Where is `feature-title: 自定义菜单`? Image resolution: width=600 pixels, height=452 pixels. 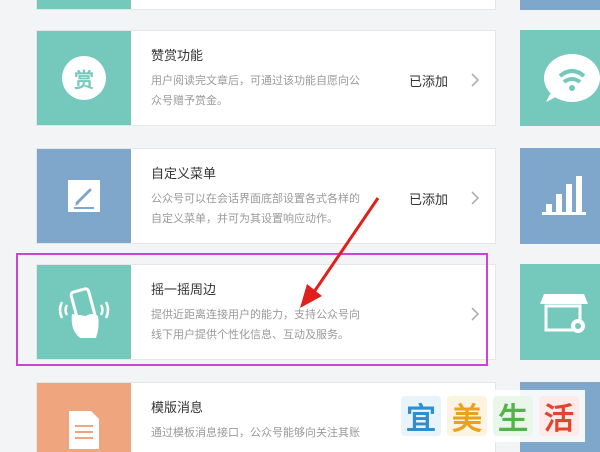
feature-title: 自定义菜单 is located at coordinates (184, 174).